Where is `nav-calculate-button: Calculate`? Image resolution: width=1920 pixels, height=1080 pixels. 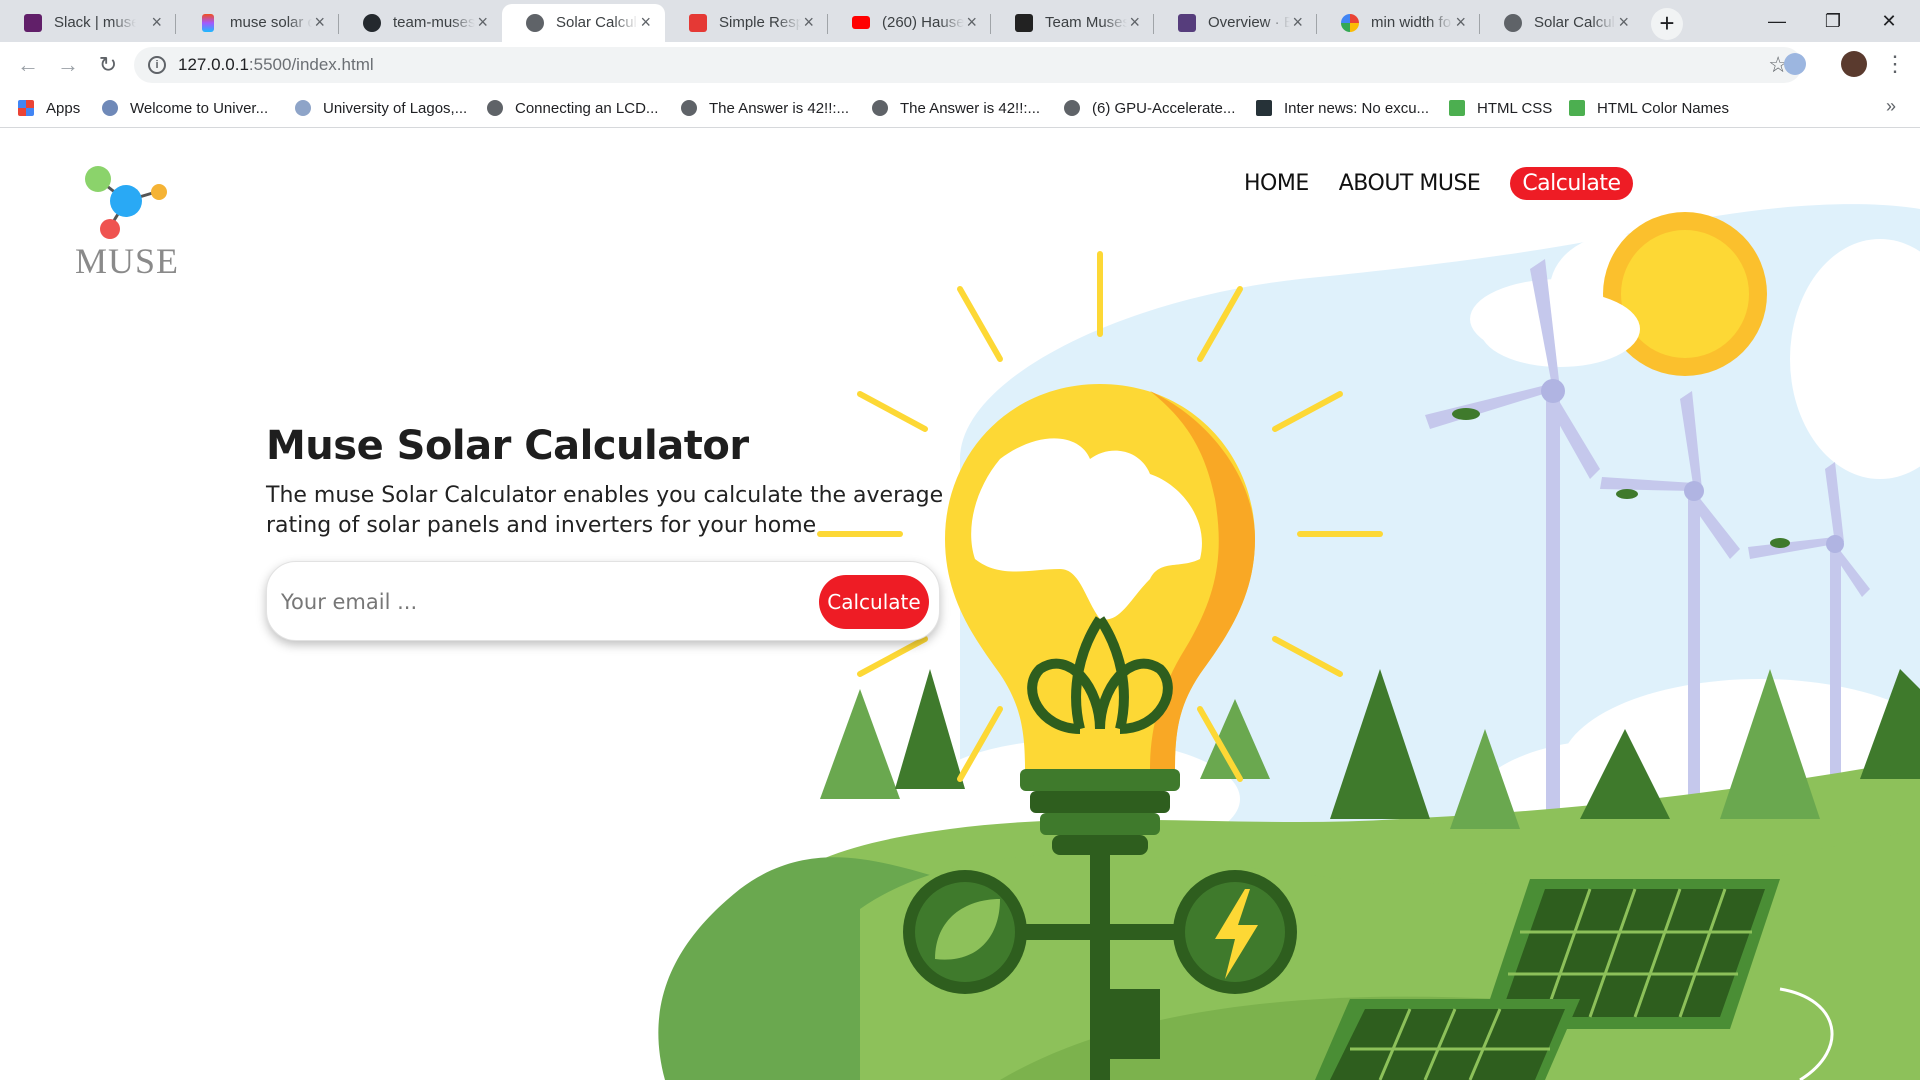 nav-calculate-button: Calculate is located at coordinates (1571, 183).